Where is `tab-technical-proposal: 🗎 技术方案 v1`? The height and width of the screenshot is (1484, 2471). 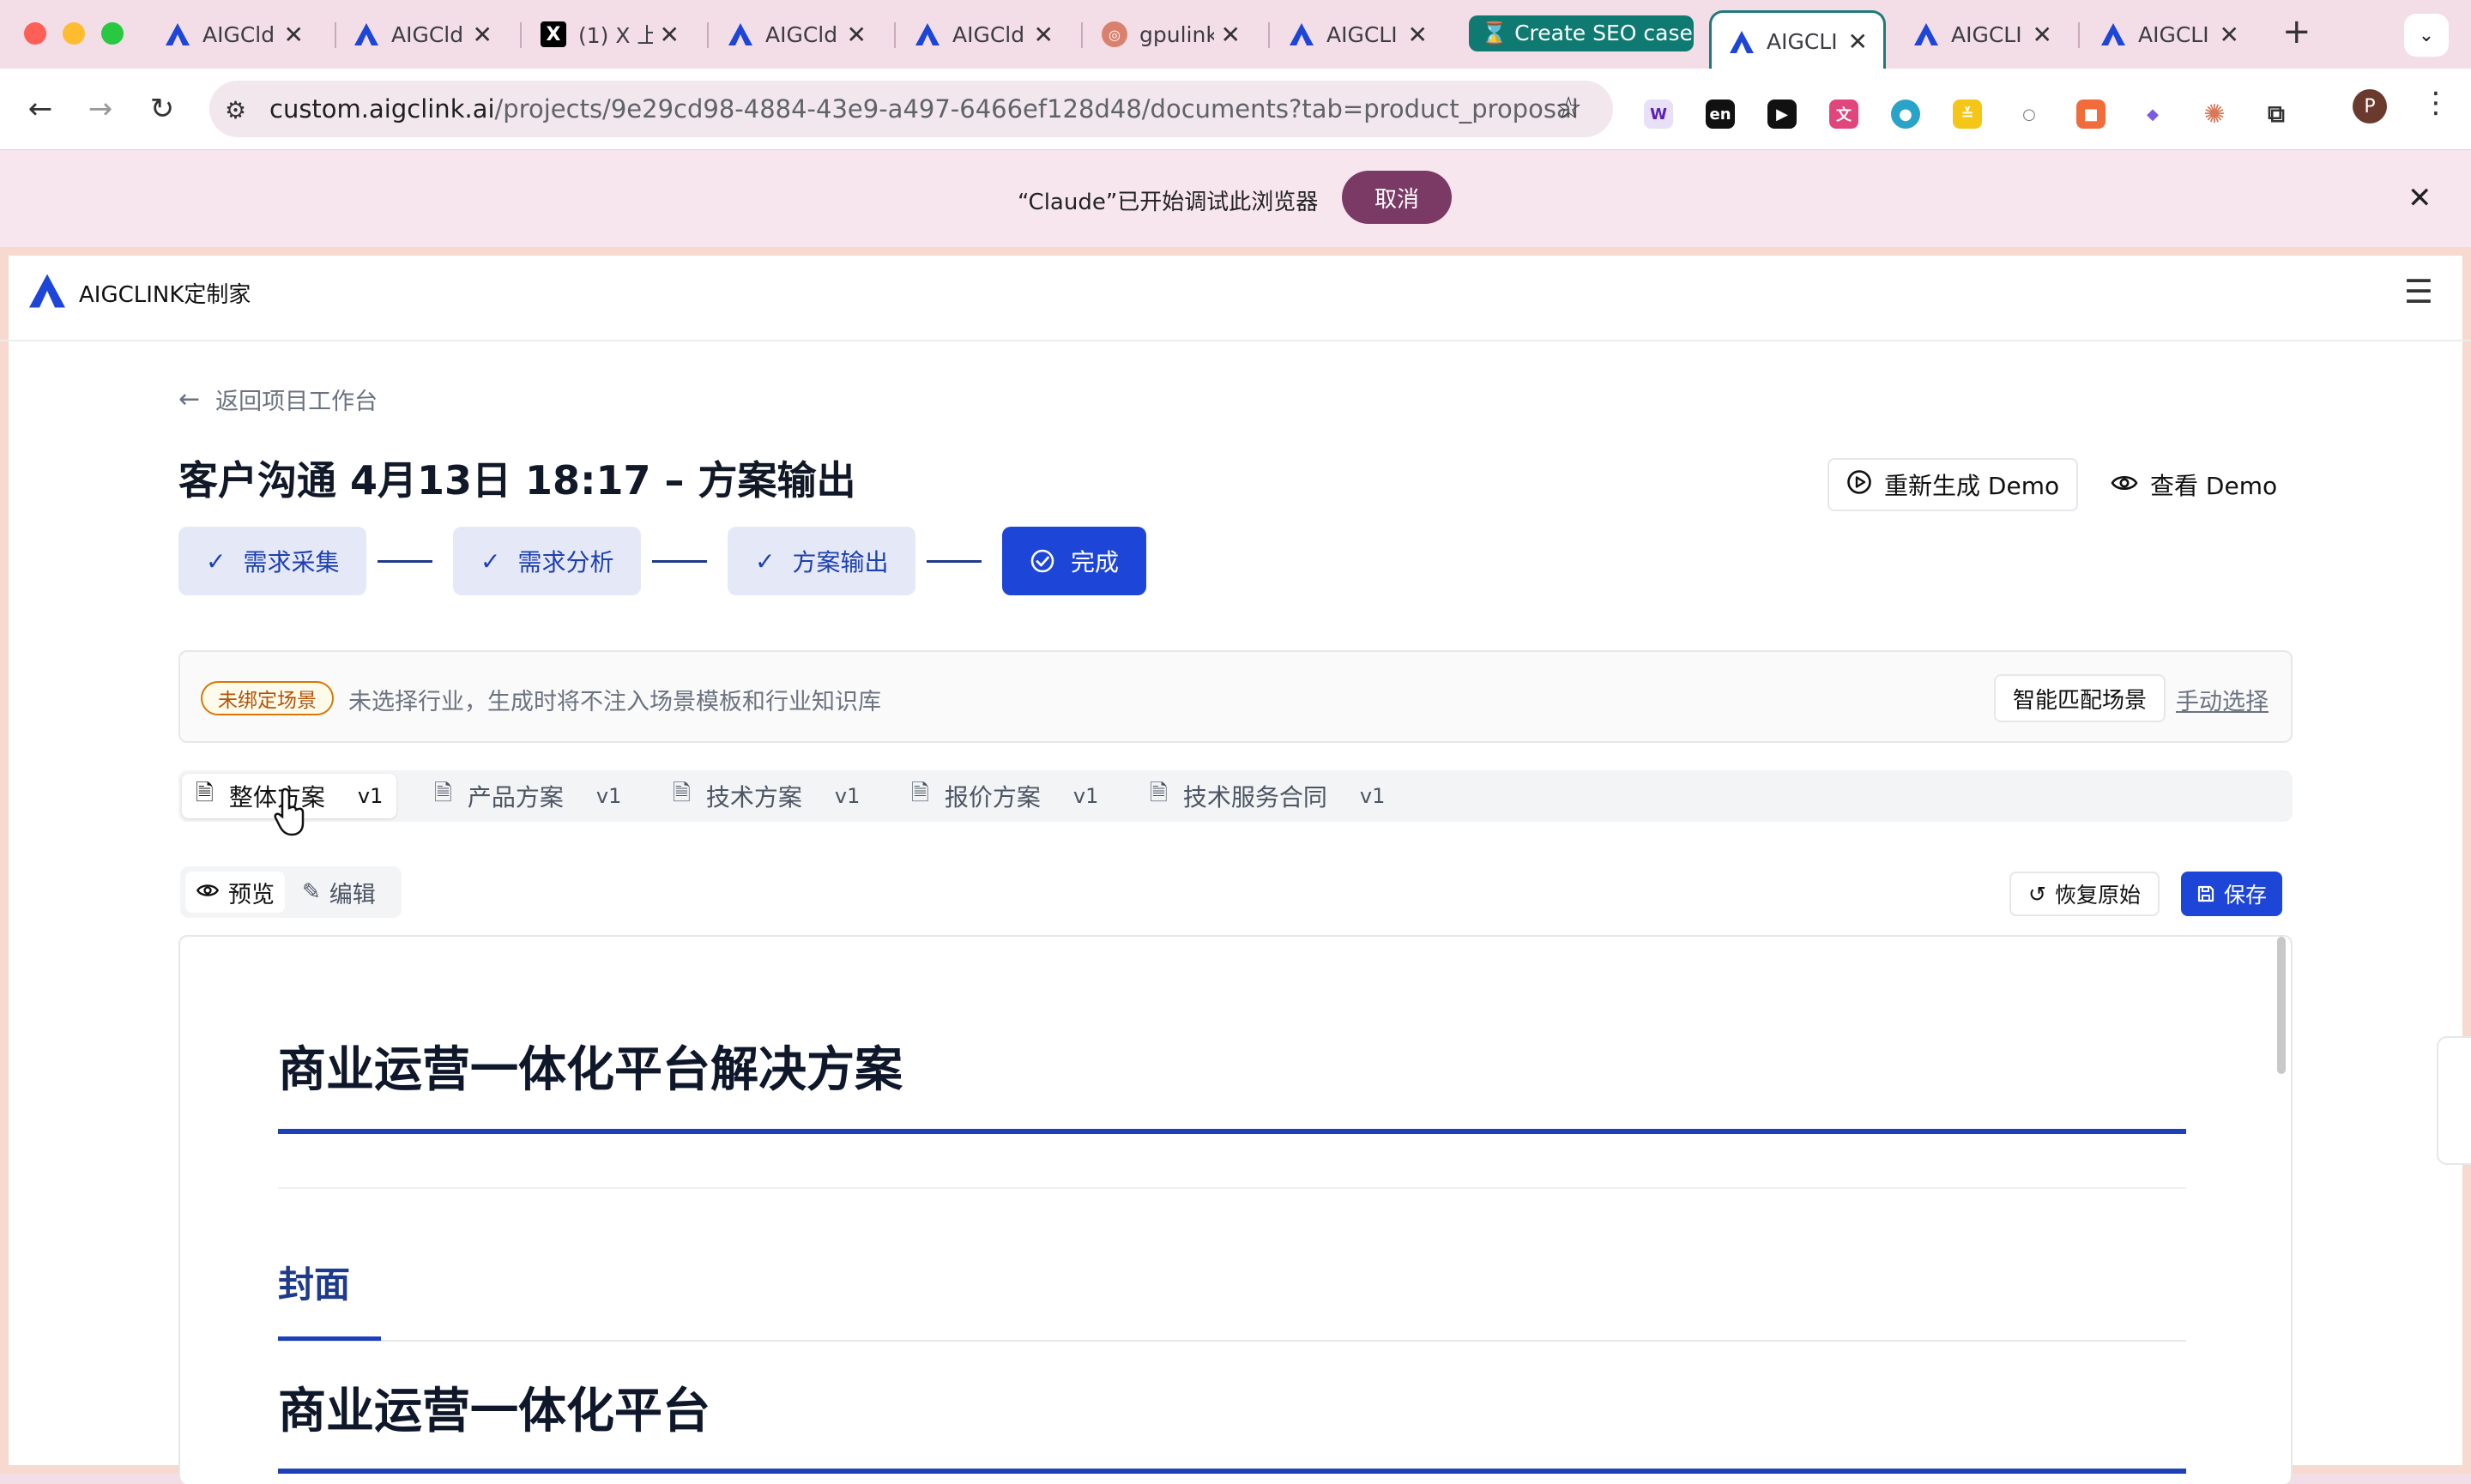 tab-technical-proposal: 🗎 技术方案 v1 is located at coordinates (766, 796).